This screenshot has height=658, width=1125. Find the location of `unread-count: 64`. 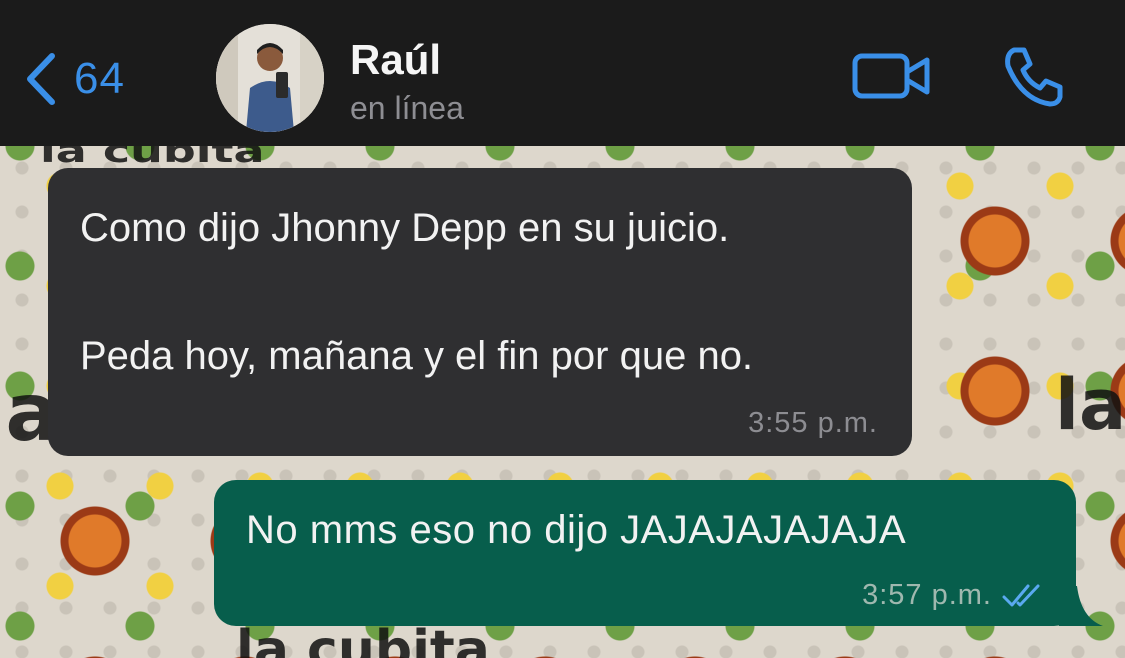

unread-count: 64 is located at coordinates (99, 78).